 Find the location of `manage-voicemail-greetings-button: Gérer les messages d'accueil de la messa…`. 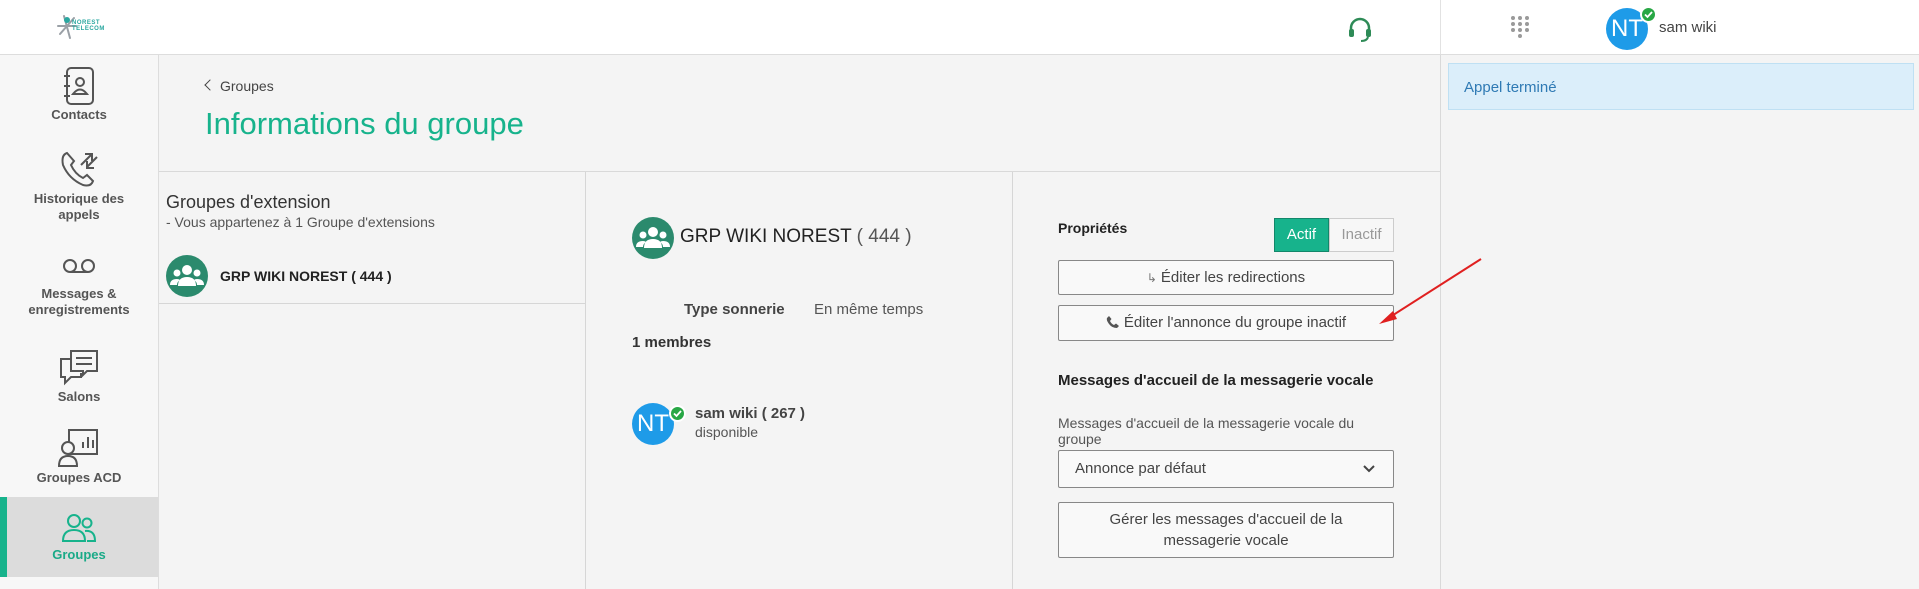

manage-voicemail-greetings-button: Gérer les messages d'accueil de la messa… is located at coordinates (1226, 530).